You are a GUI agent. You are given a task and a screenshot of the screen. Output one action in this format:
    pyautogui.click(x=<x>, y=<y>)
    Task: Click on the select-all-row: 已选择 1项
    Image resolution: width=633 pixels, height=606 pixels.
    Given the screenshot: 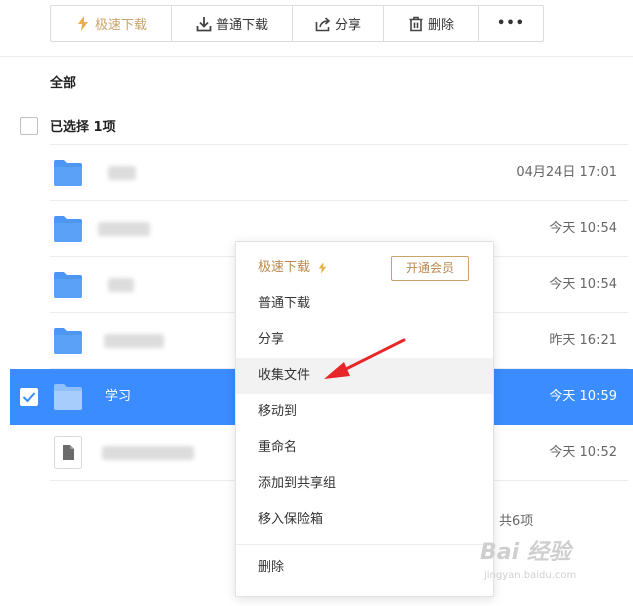 What is the action you would take?
    pyautogui.click(x=68, y=125)
    